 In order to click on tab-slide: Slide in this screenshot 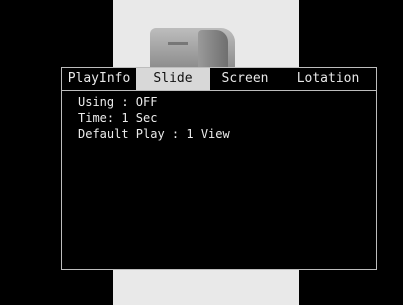, I will do `click(173, 79)`.